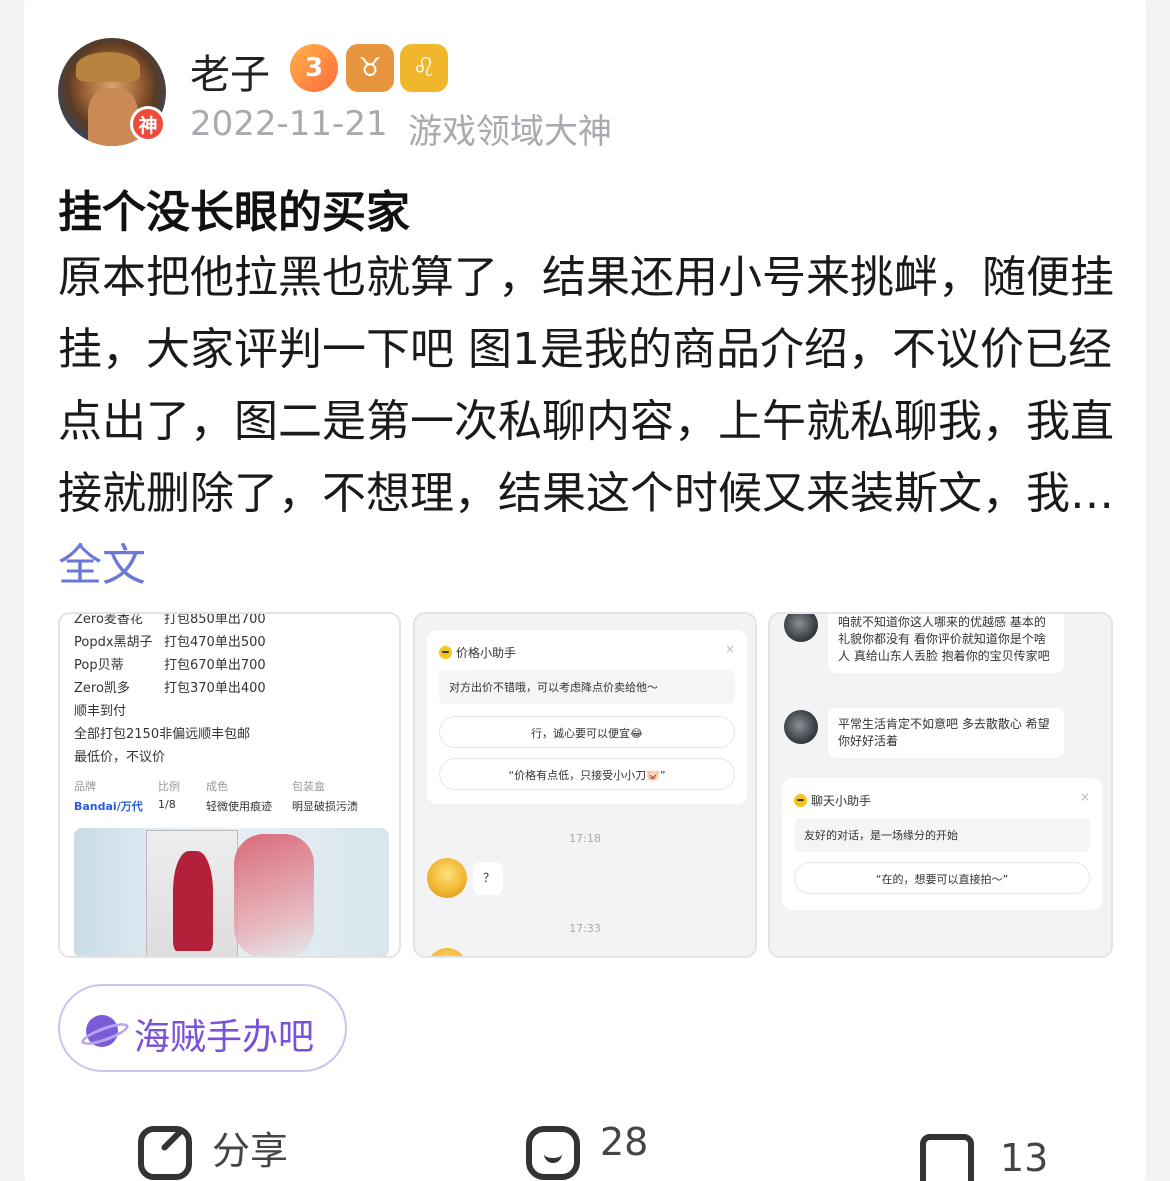 This screenshot has width=1170, height=1181. What do you see at coordinates (841, 801) in the screenshot?
I see `helper-title: 聊天小助手` at bounding box center [841, 801].